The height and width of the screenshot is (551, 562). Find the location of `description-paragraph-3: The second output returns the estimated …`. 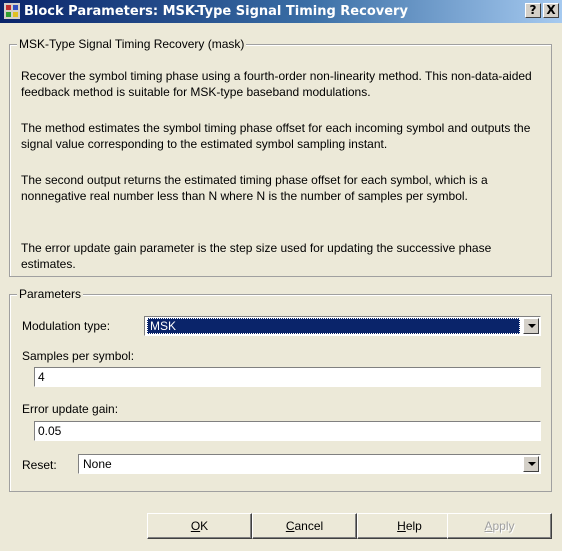

description-paragraph-3: The second output returns the estimated … is located at coordinates (254, 188).